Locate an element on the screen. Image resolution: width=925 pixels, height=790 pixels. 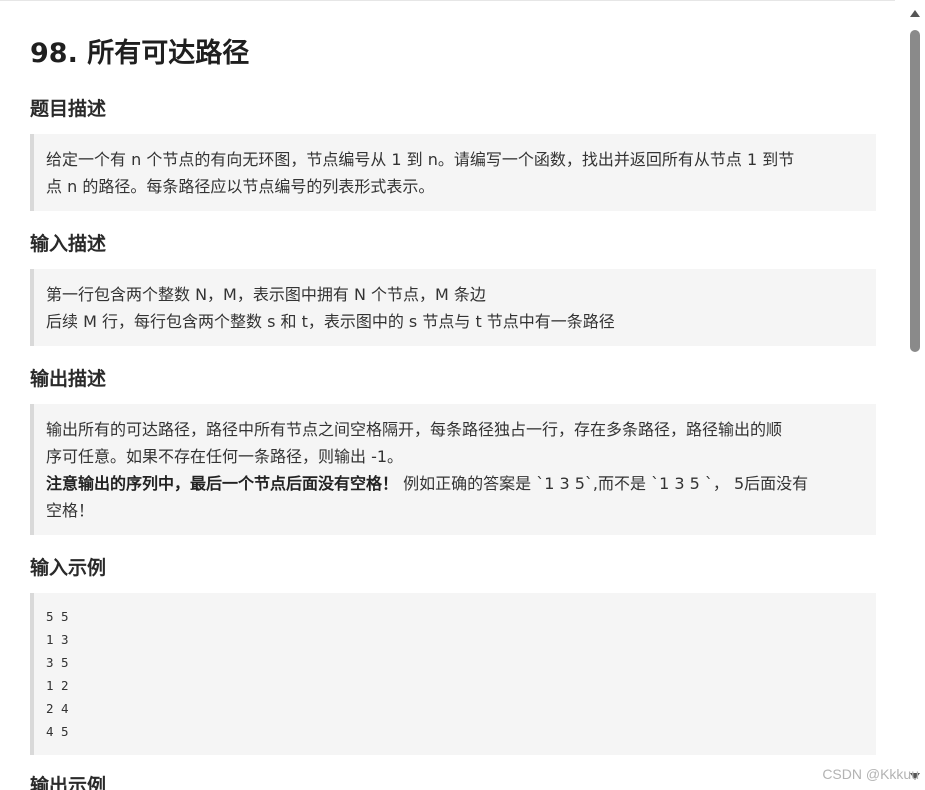
code-line: 1 2 is located at coordinates (57, 685).